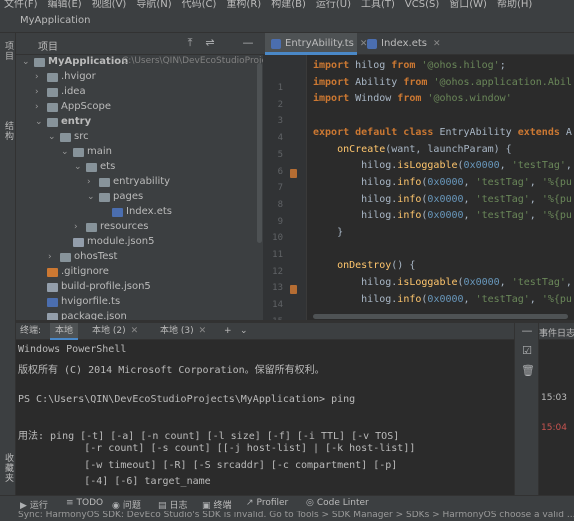 This screenshot has height=521, width=574. Describe the element at coordinates (210, 43) in the screenshot. I see `options-icon: ⇌` at that location.